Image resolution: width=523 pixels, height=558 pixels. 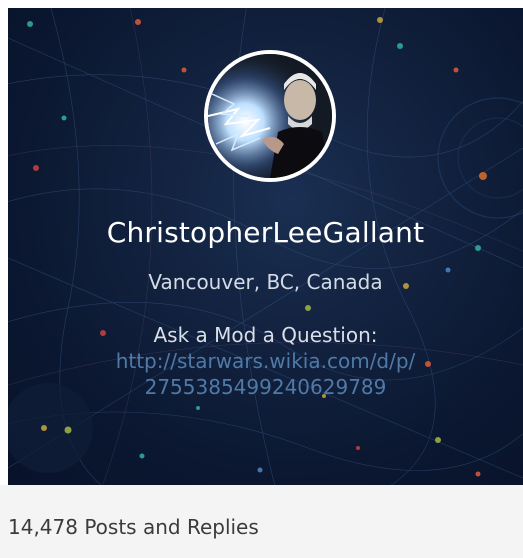 I want to click on avatar-image, so click(x=270, y=116).